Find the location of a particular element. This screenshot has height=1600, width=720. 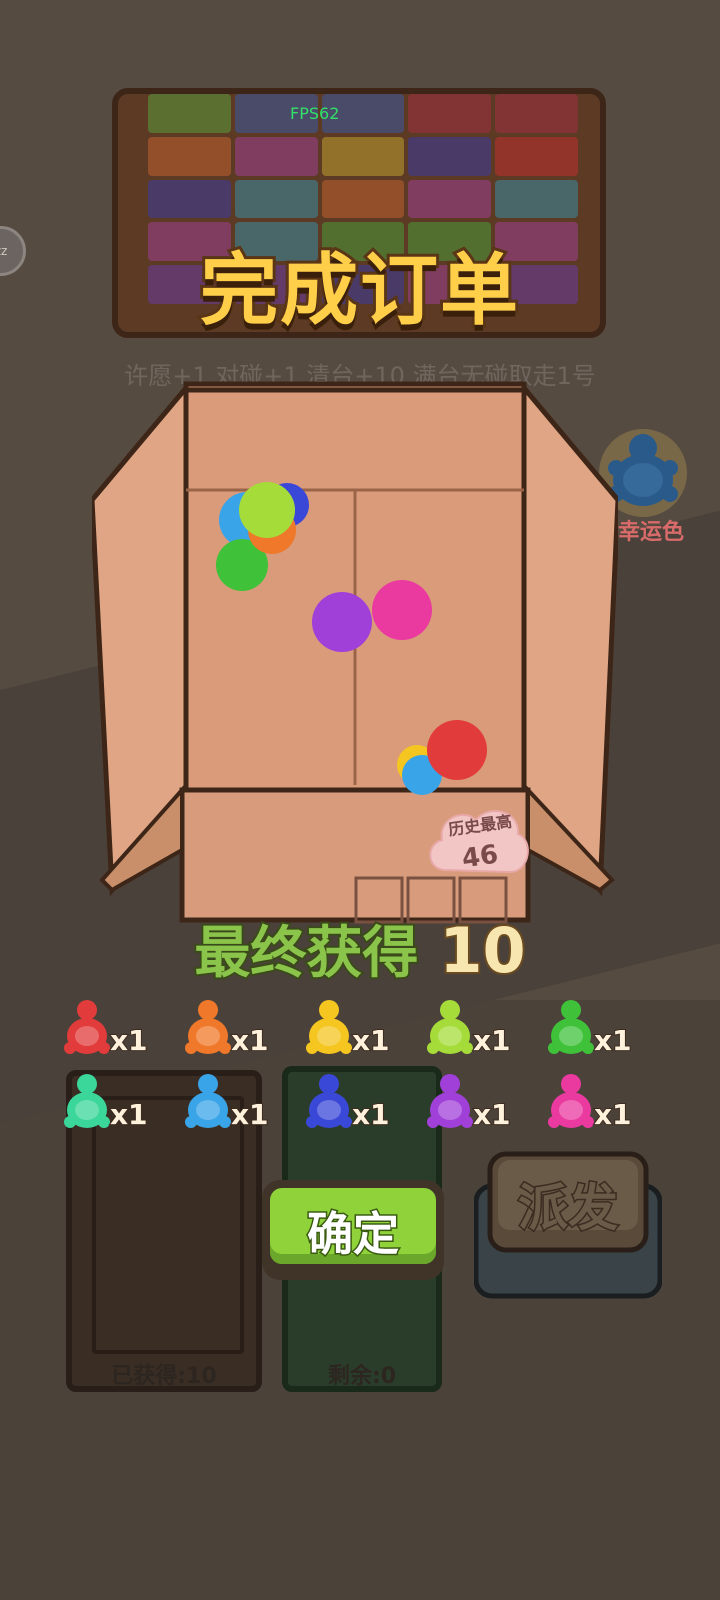

sky-turtle-icon is located at coordinates (208, 1101).